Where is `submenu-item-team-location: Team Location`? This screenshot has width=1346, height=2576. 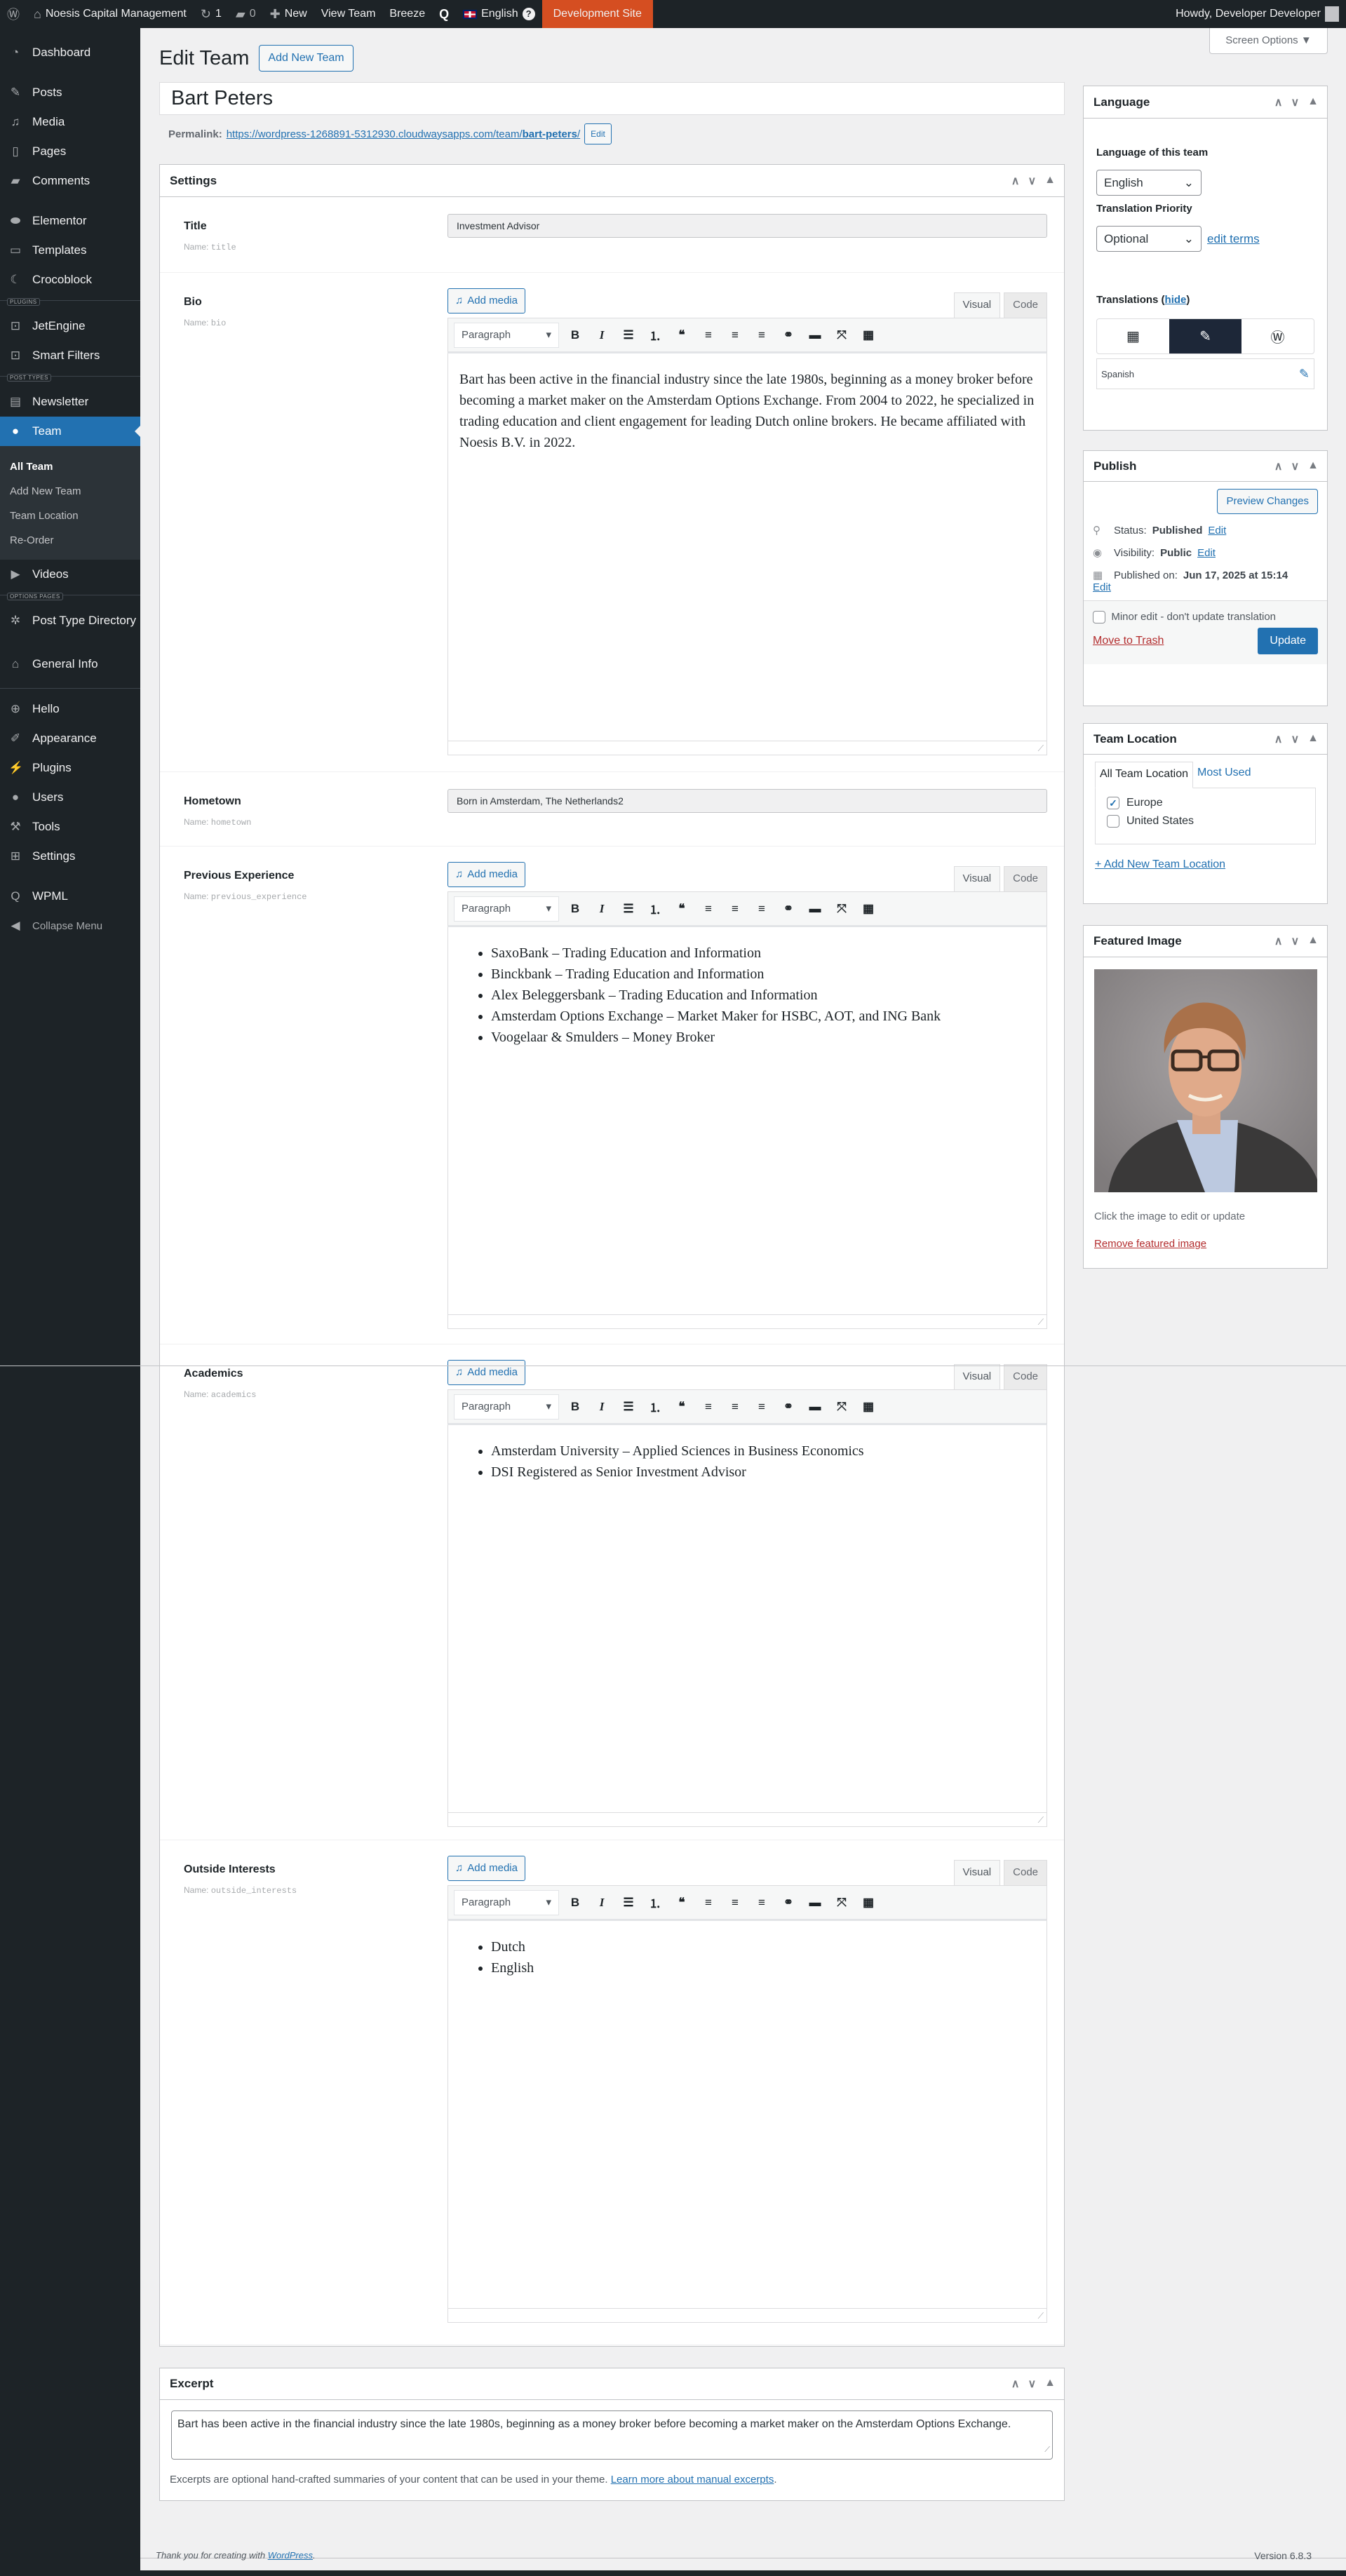
submenu-item-team-location: Team Location is located at coordinates (70, 516).